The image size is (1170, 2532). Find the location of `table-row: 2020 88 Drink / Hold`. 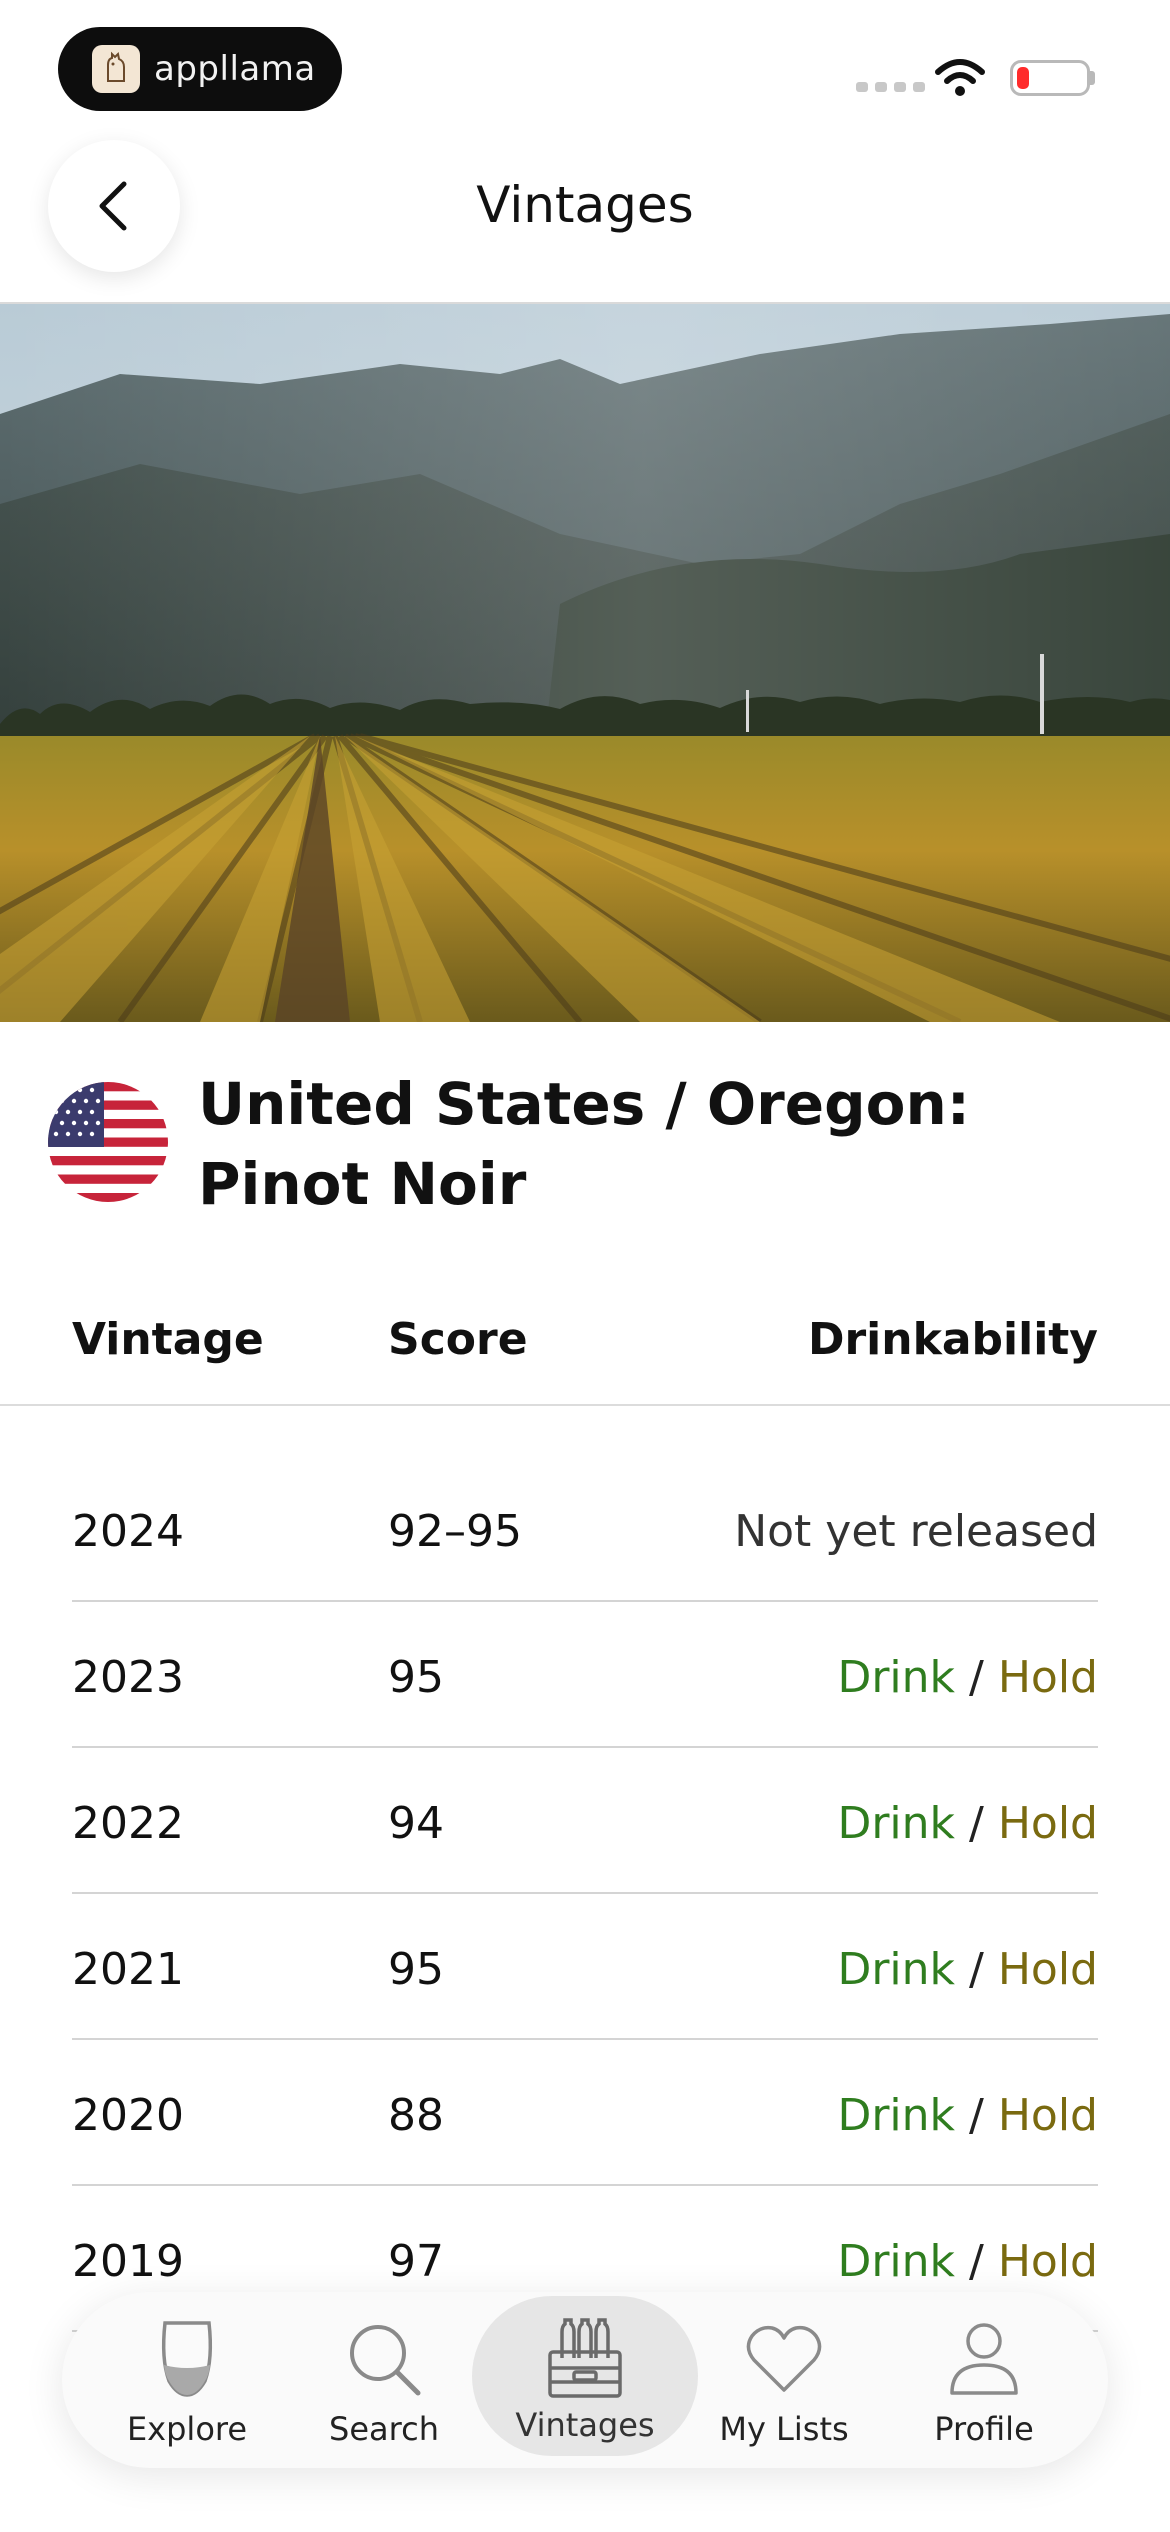

table-row: 2020 88 Drink / Hold is located at coordinates (585, 2113).